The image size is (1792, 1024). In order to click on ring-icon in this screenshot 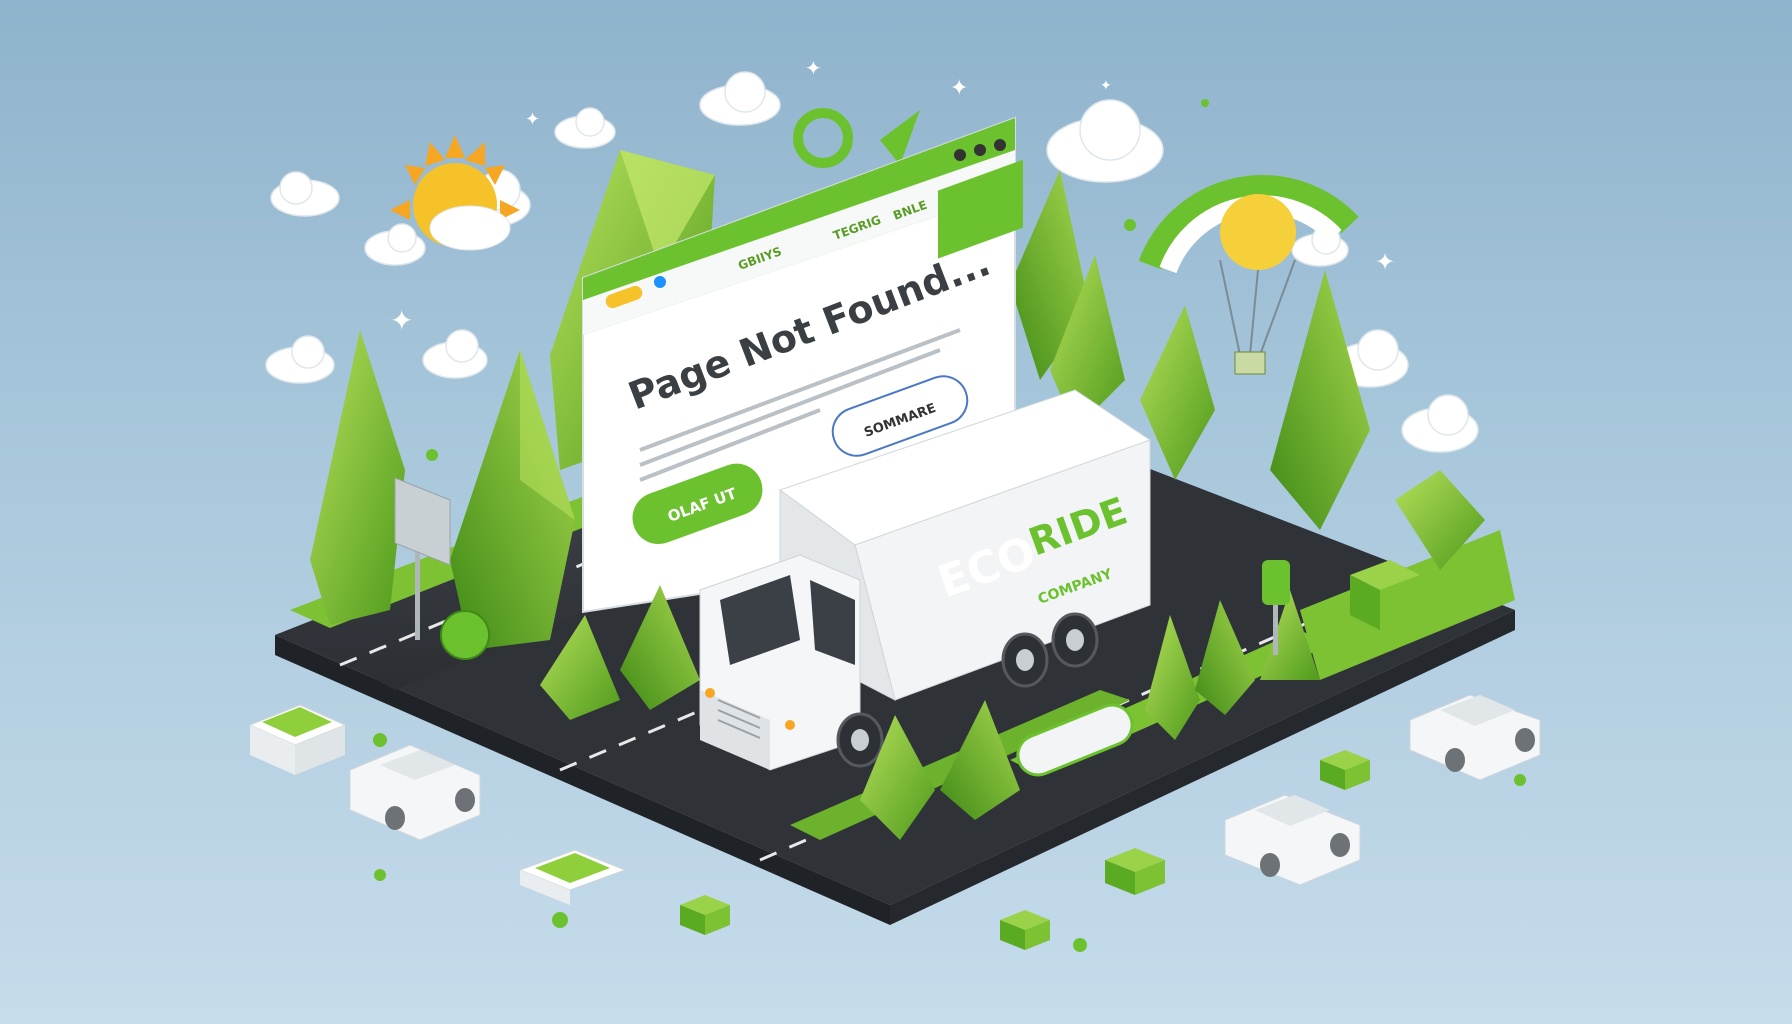, I will do `click(823, 138)`.